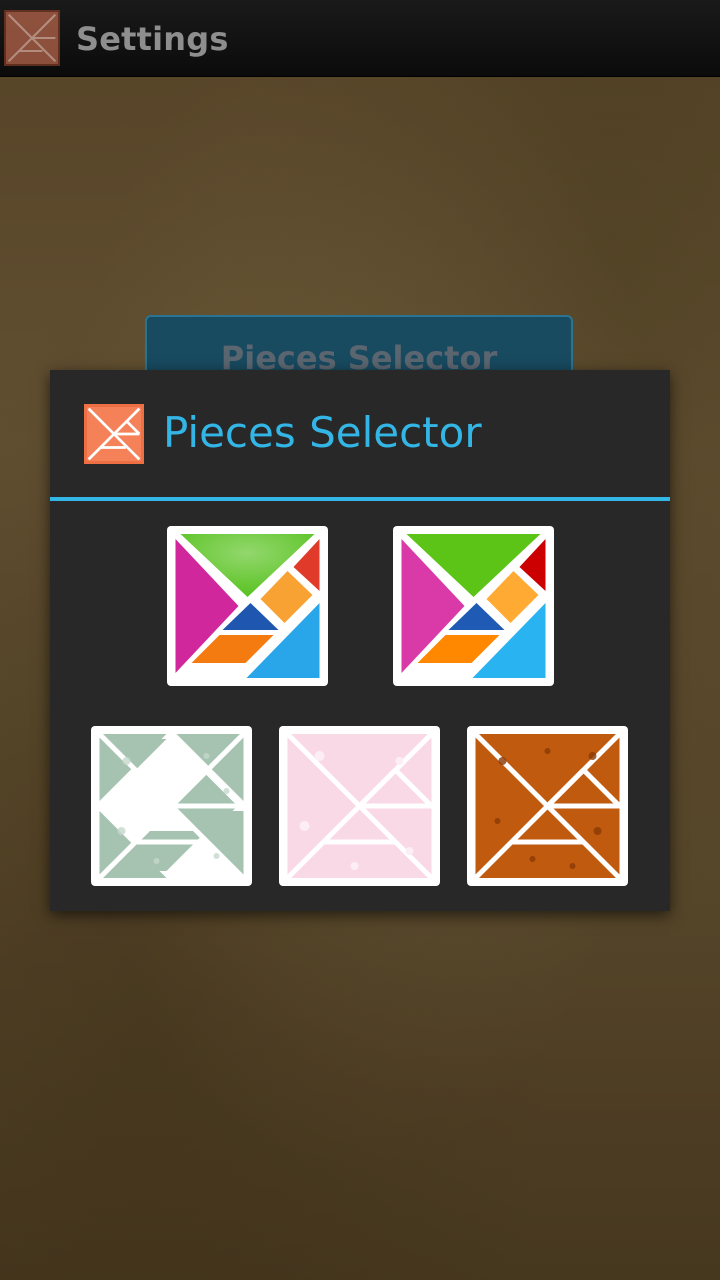 The height and width of the screenshot is (1280, 720). Describe the element at coordinates (360, 499) in the screenshot. I see `dialog-divider` at that location.